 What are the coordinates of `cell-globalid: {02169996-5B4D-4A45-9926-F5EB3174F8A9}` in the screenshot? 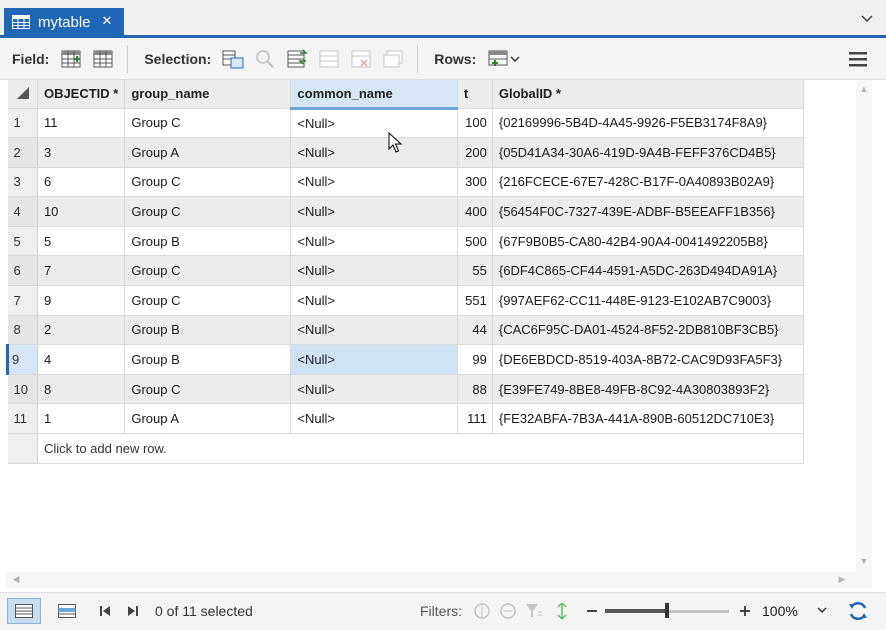 It's located at (648, 123).